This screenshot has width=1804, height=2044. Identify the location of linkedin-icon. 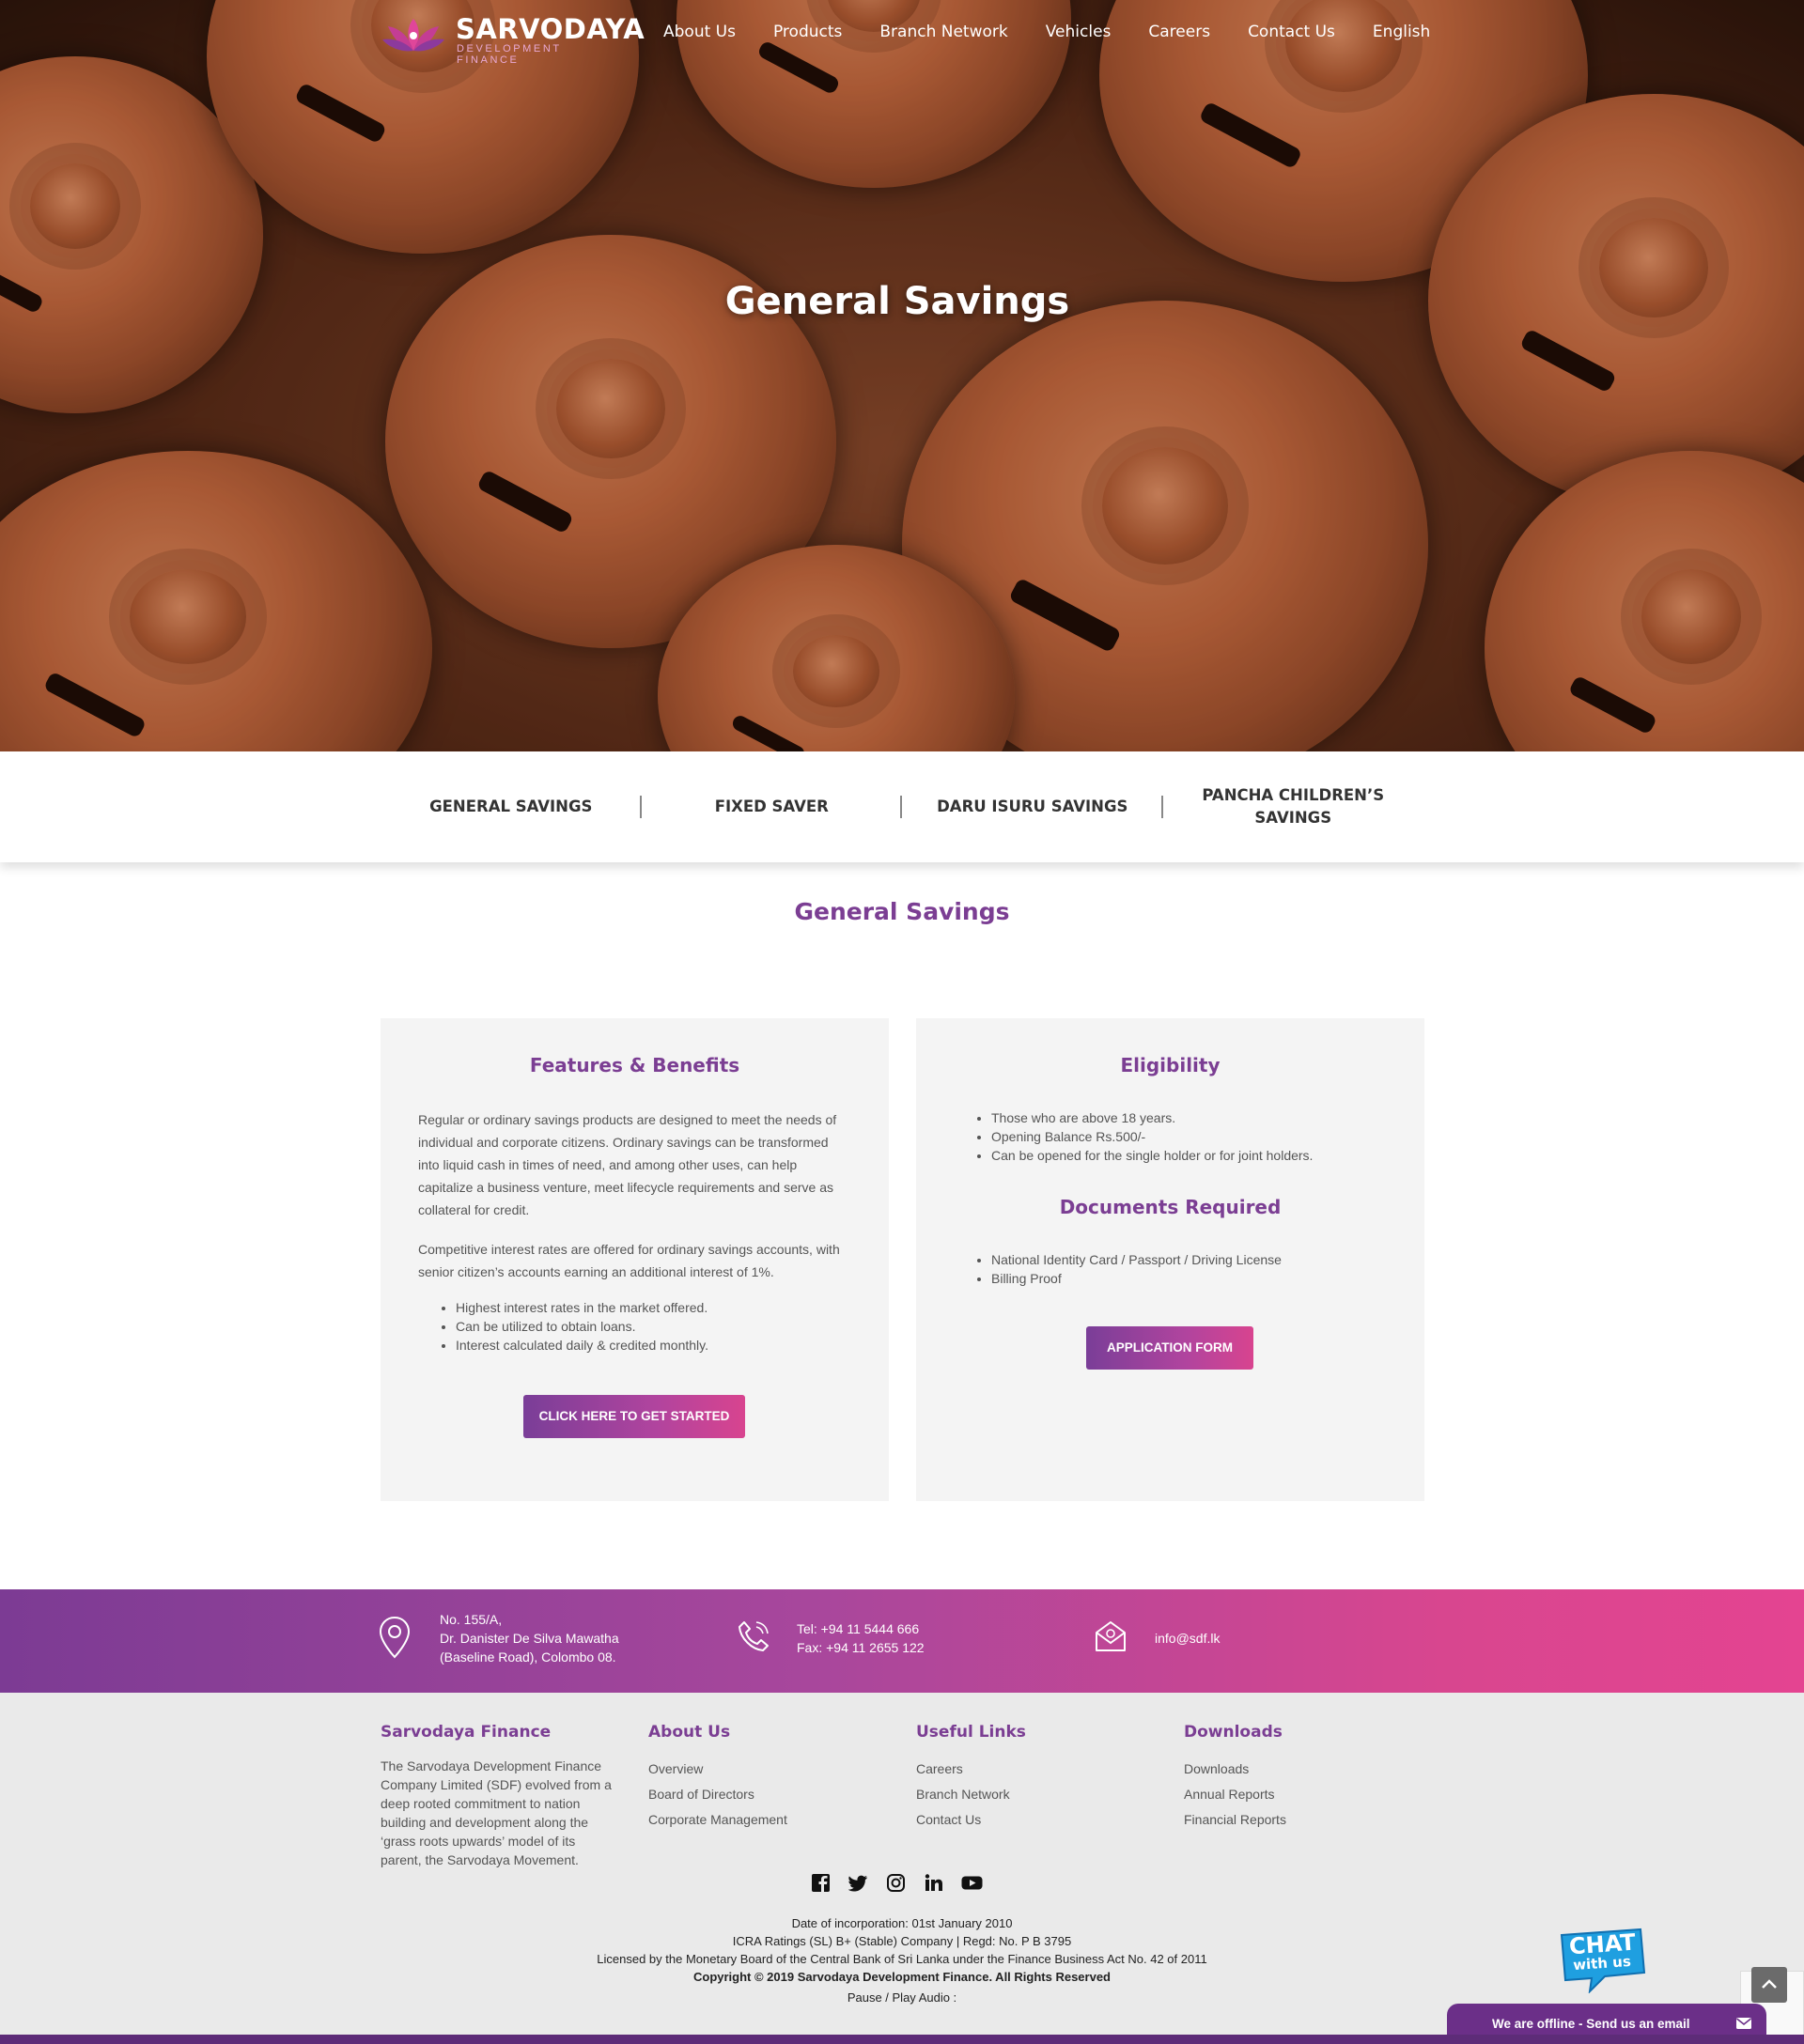
(933, 1883).